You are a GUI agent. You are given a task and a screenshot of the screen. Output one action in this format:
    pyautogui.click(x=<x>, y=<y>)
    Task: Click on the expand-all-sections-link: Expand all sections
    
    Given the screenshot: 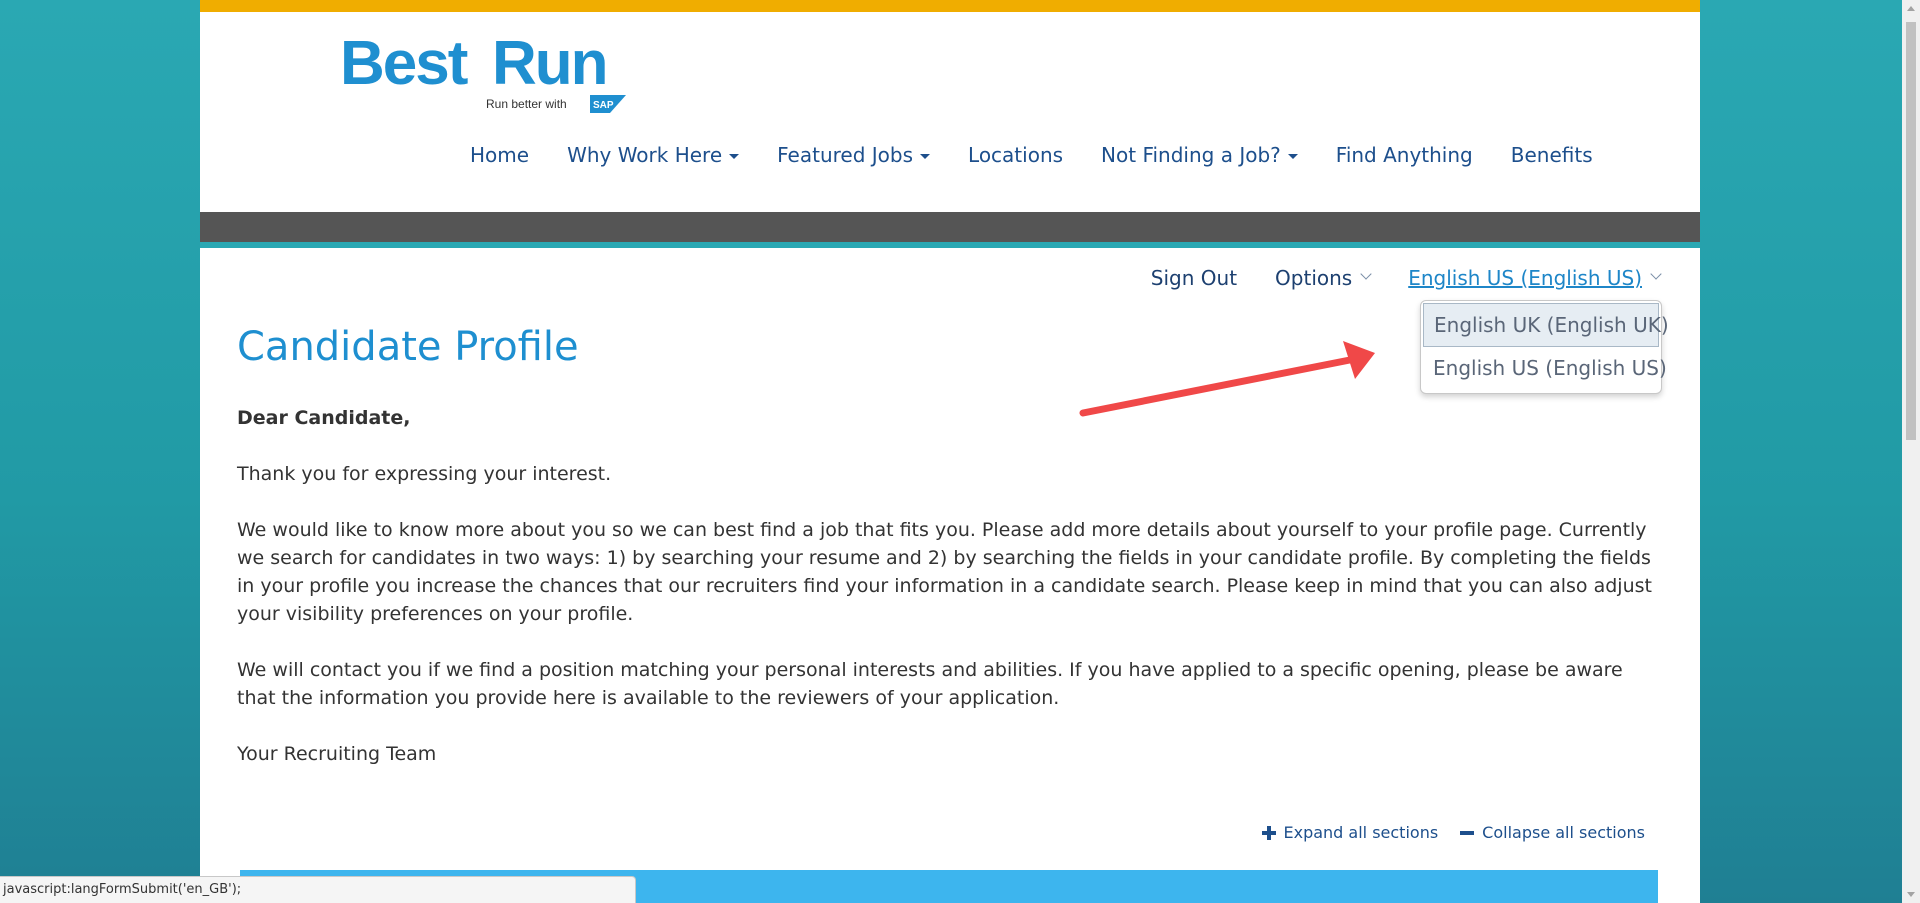 What is the action you would take?
    pyautogui.click(x=1350, y=832)
    